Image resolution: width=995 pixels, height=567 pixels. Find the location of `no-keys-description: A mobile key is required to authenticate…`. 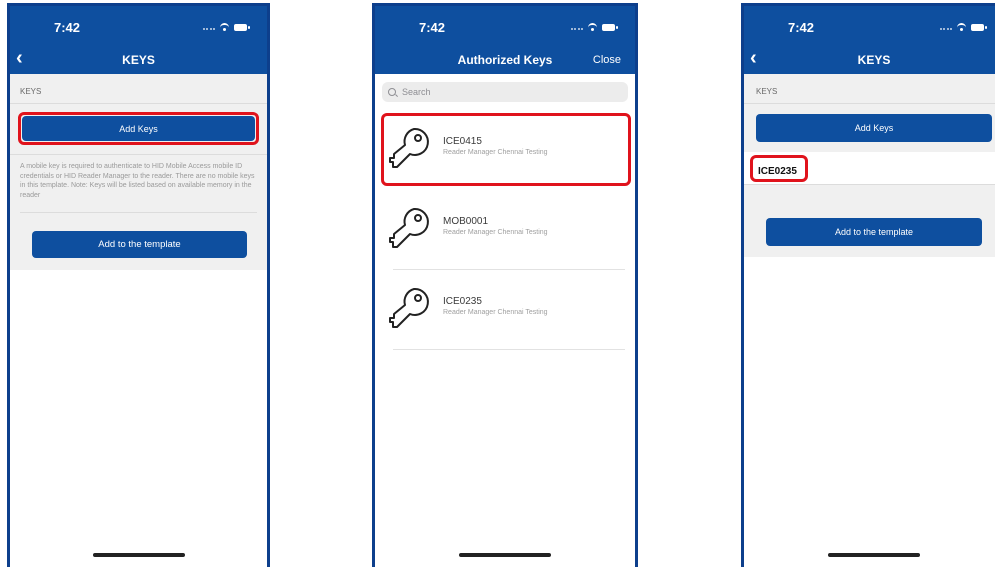

no-keys-description: A mobile key is required to authenticate… is located at coordinates (137, 181).